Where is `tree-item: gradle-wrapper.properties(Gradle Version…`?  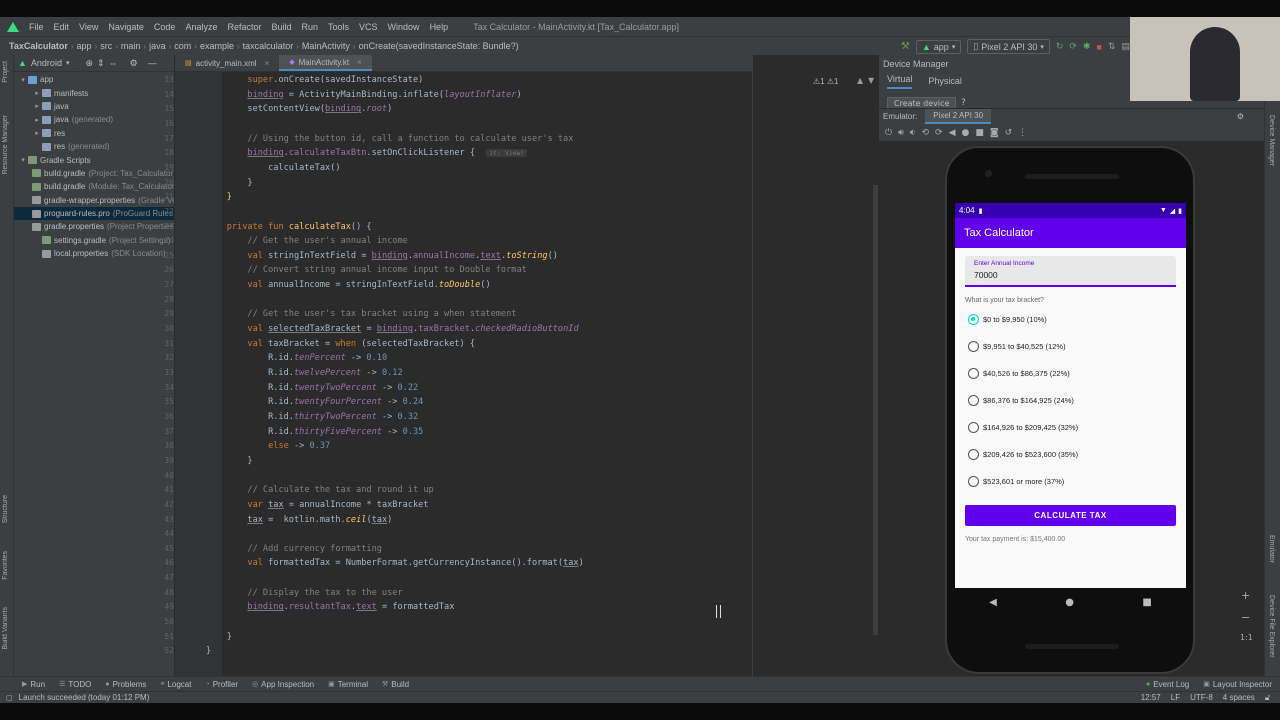
tree-item: gradle-wrapper.properties(Gradle Version… is located at coordinates (94, 200).